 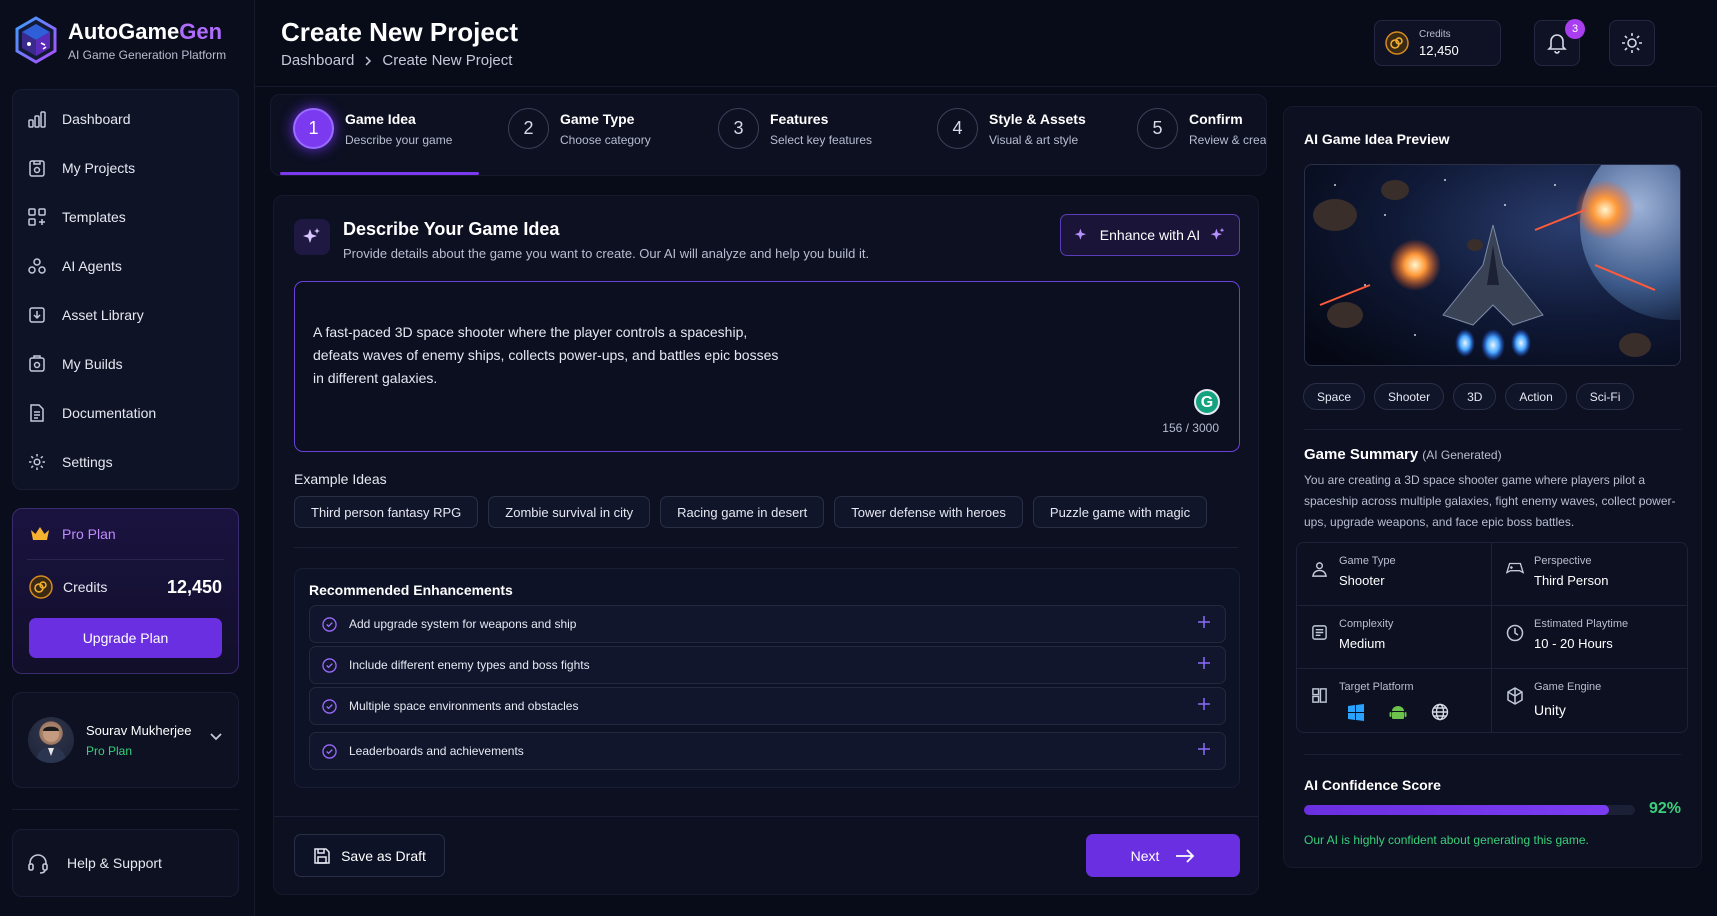 What do you see at coordinates (340, 479) in the screenshot?
I see `example-ideas-label: Example Ideas` at bounding box center [340, 479].